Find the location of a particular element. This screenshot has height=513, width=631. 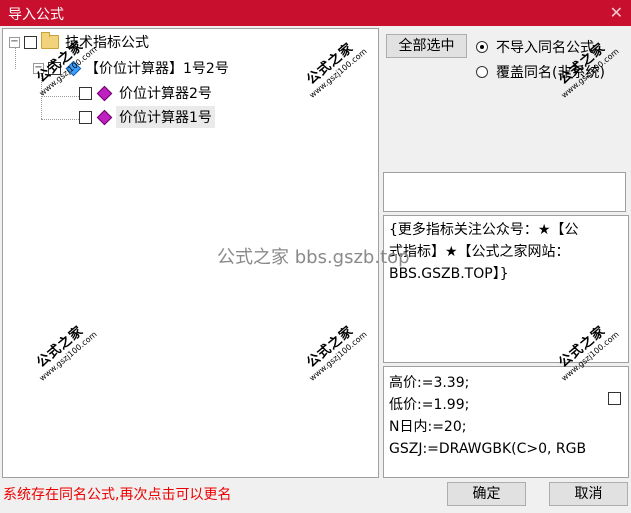

cancel-button: 取消 is located at coordinates (588, 494).